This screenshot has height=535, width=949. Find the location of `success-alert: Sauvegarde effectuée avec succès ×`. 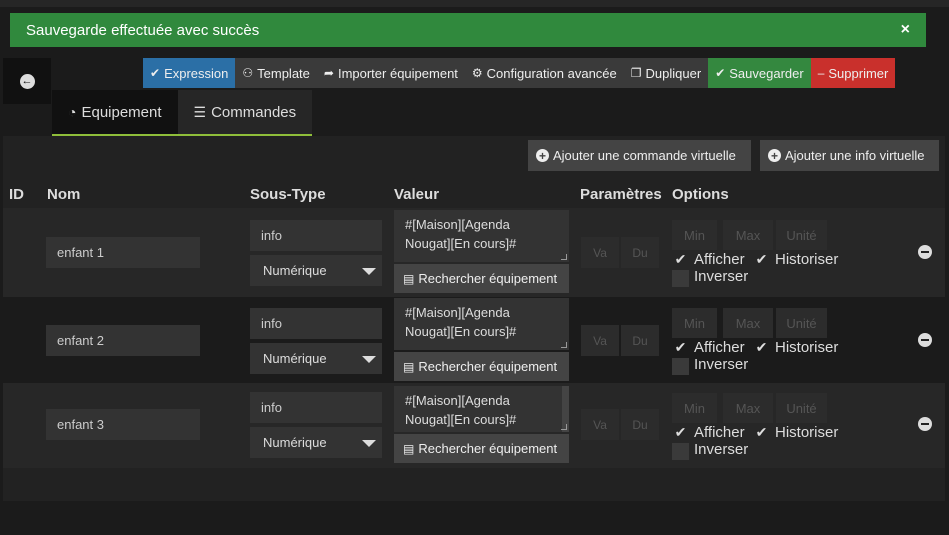

success-alert: Sauvegarde effectuée avec succès × is located at coordinates (468, 30).